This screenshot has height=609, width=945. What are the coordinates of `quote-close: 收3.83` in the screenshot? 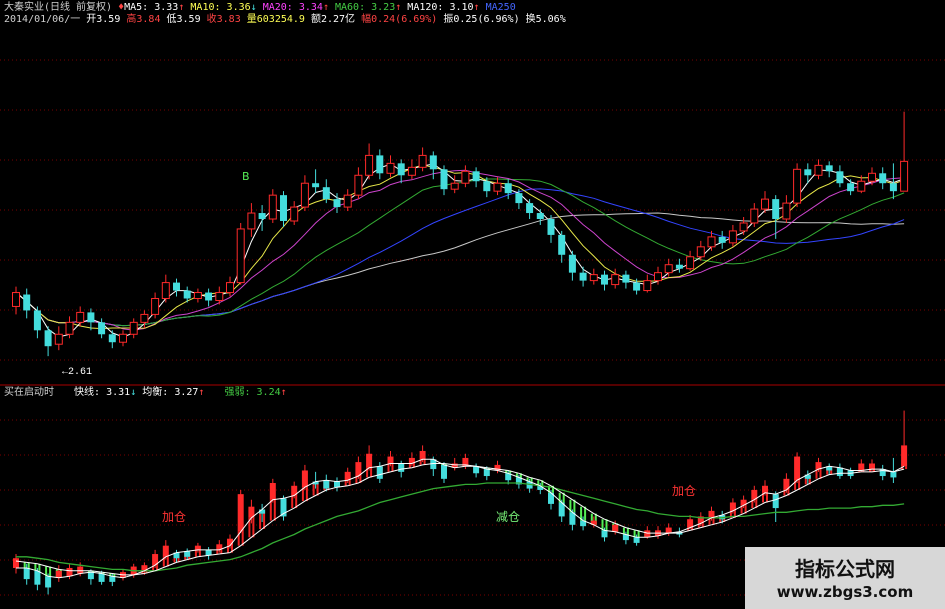 It's located at (223, 19).